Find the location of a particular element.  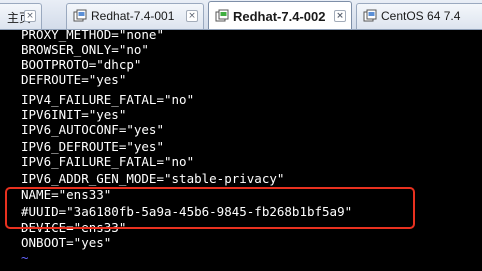

tab-redhat-002: Redhat-7.4-002 × is located at coordinates (280, 15).